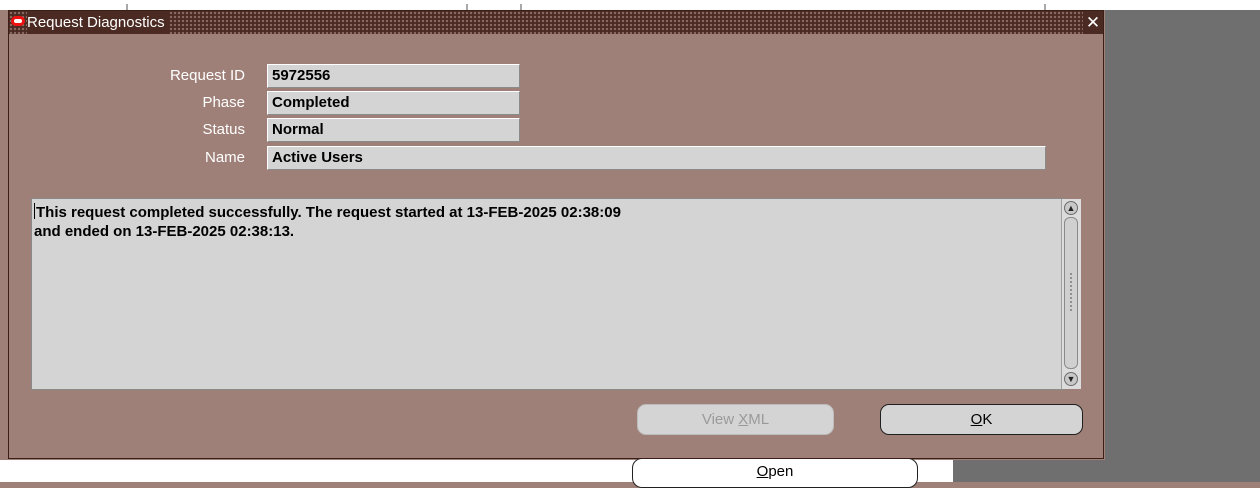 The image size is (1260, 488). I want to click on message-scrollbar: ▲ ▼, so click(1071, 294).